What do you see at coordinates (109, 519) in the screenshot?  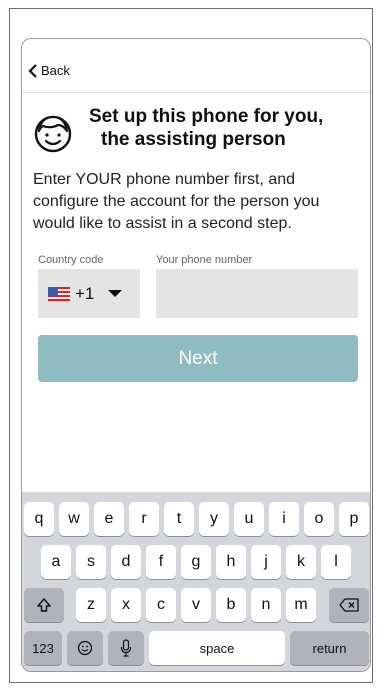 I see `key-e: e` at bounding box center [109, 519].